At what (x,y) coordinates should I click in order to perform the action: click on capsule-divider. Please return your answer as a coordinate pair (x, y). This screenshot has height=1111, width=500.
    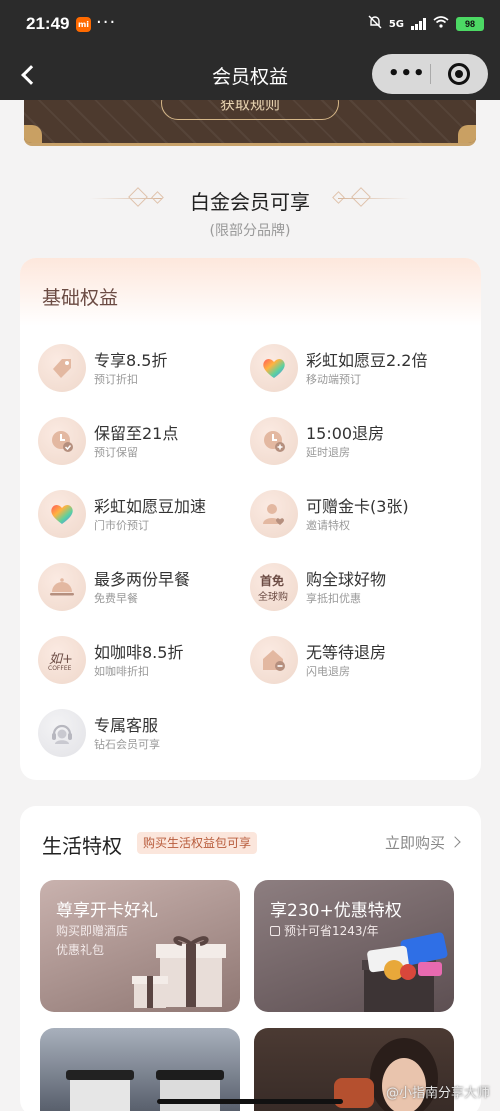
    Looking at the image, I should click on (430, 74).